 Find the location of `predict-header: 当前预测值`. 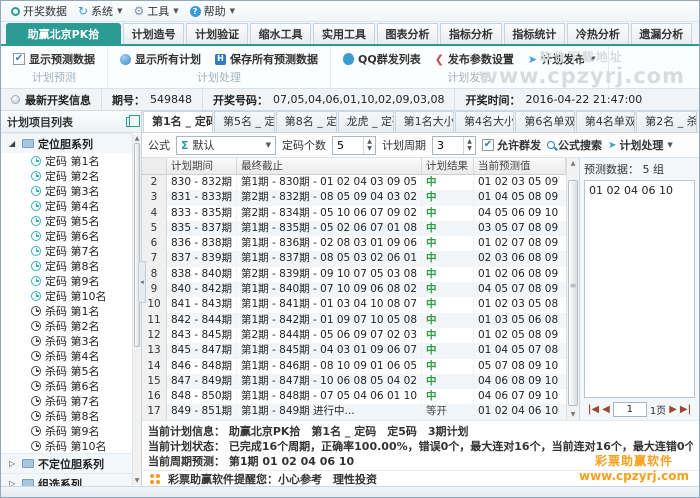

predict-header: 当前预测值 is located at coordinates (520, 166).